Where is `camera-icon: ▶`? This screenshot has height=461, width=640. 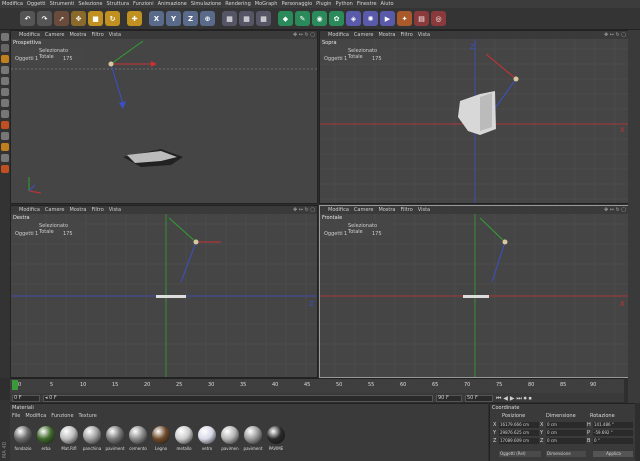
camera-icon: ▶ is located at coordinates (387, 18).